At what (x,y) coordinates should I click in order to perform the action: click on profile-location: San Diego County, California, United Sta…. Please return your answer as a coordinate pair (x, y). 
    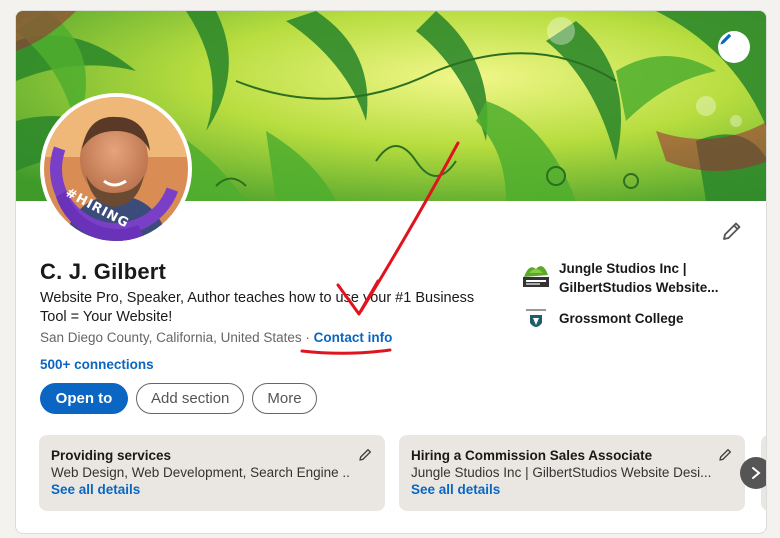
    Looking at the image, I should click on (171, 337).